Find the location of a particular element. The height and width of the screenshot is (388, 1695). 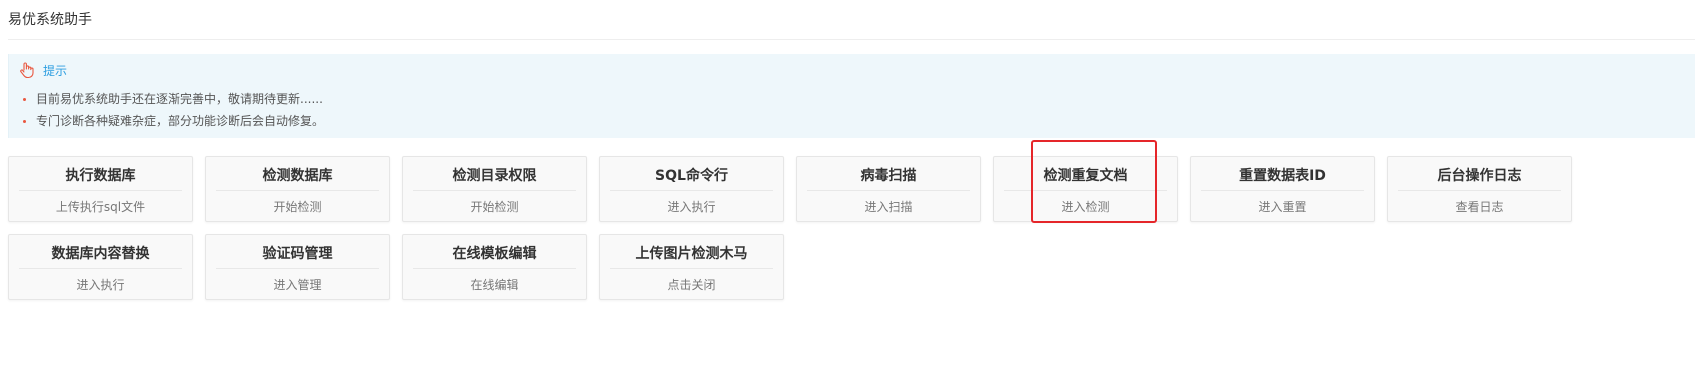

tool-card-action-link: 点击关闭 is located at coordinates (691, 285).